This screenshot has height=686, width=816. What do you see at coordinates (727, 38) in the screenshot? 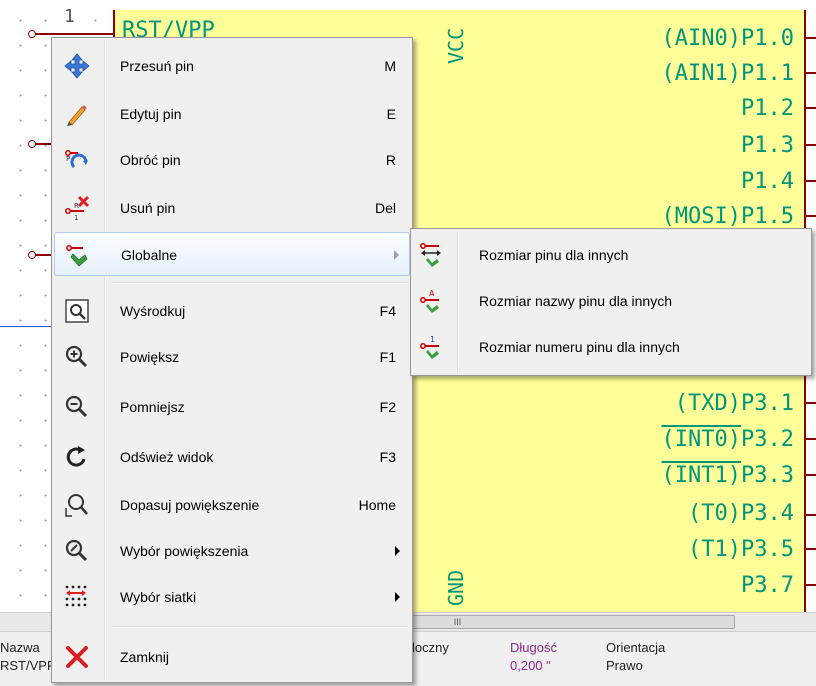
I see `pin-label-right: (AIN0)P1.0` at bounding box center [727, 38].